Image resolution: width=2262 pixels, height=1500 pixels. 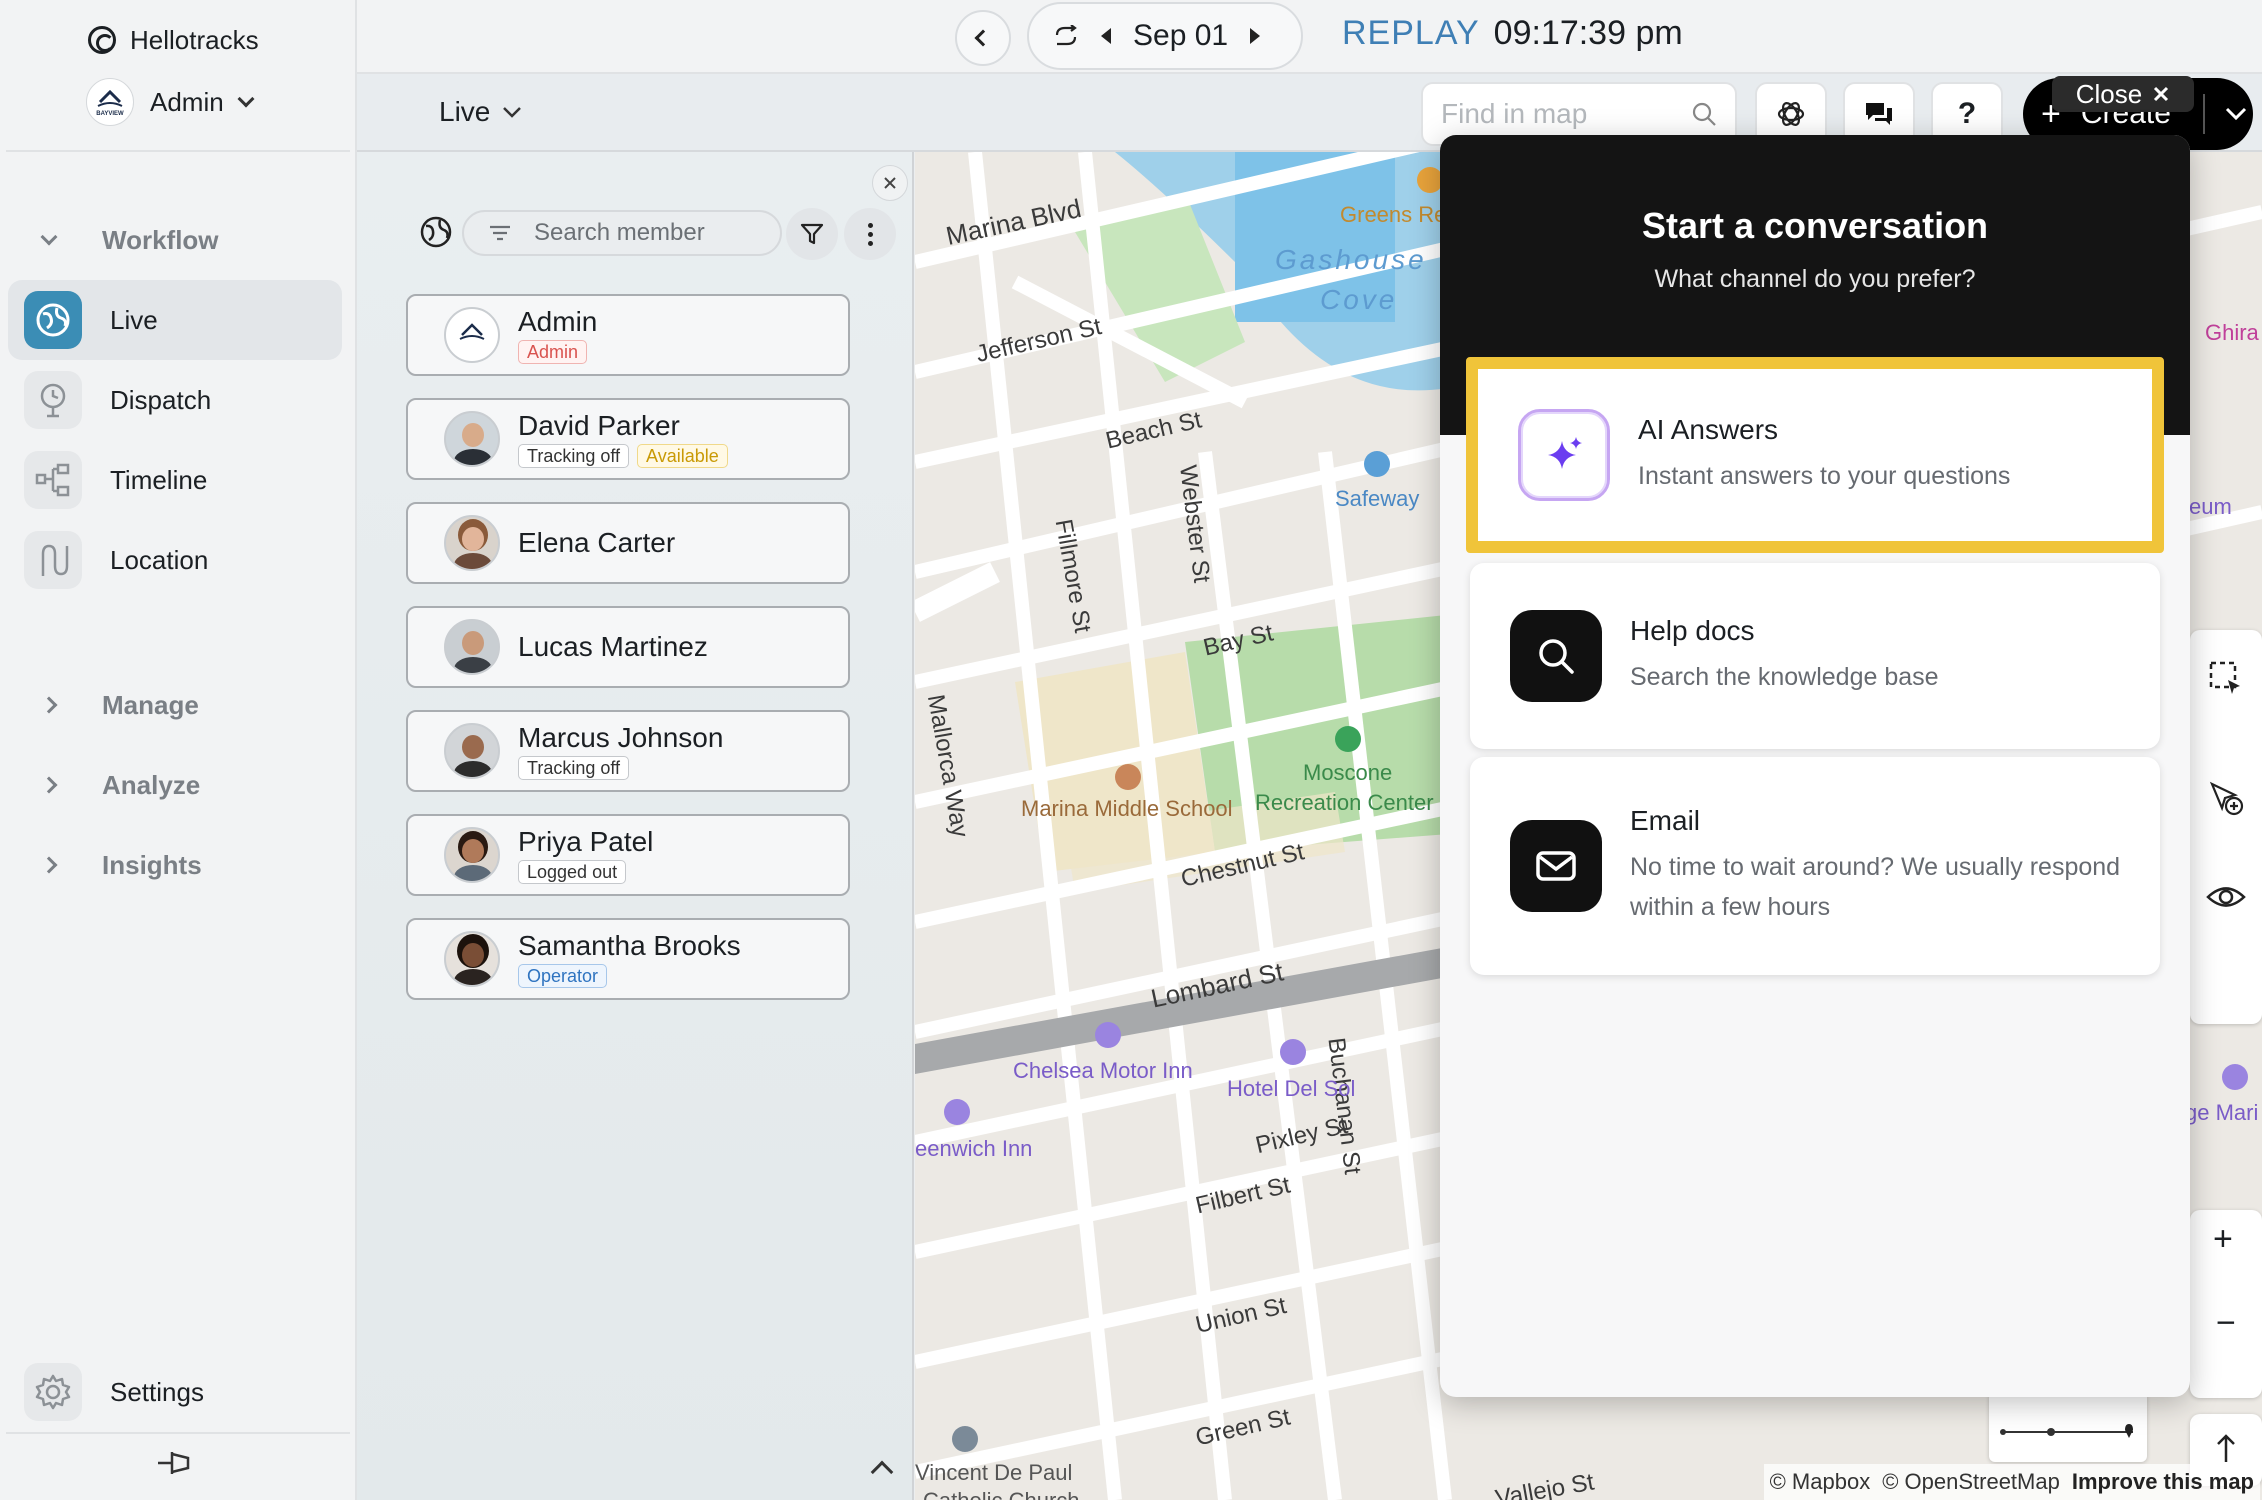 What do you see at coordinates (1309, 37) in the screenshot?
I see `top-bar` at bounding box center [1309, 37].